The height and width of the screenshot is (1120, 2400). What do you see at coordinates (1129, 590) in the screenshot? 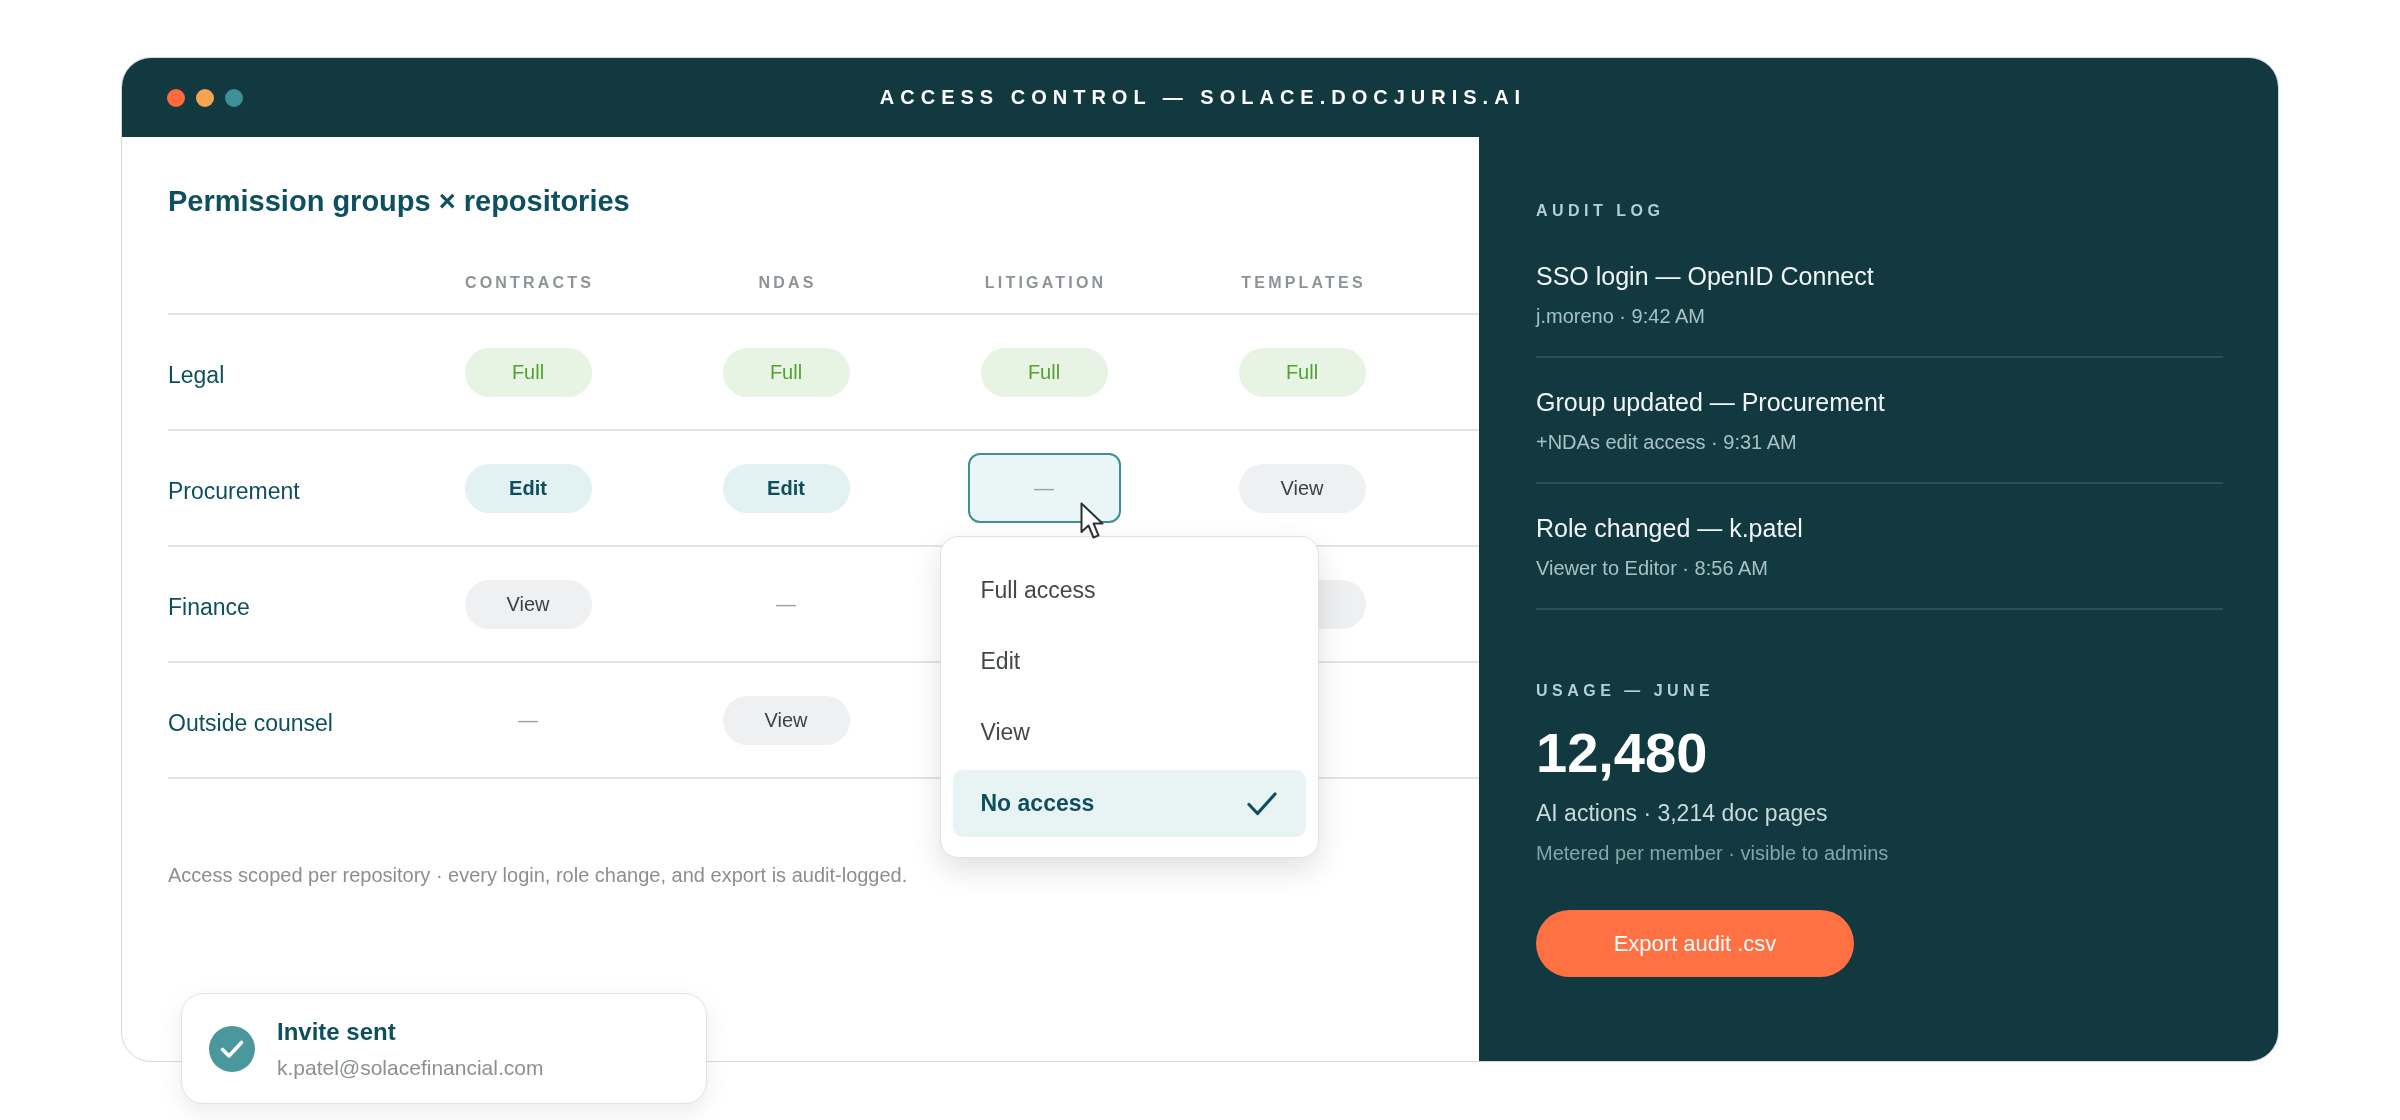
I see `dropdown-option: Full access` at bounding box center [1129, 590].